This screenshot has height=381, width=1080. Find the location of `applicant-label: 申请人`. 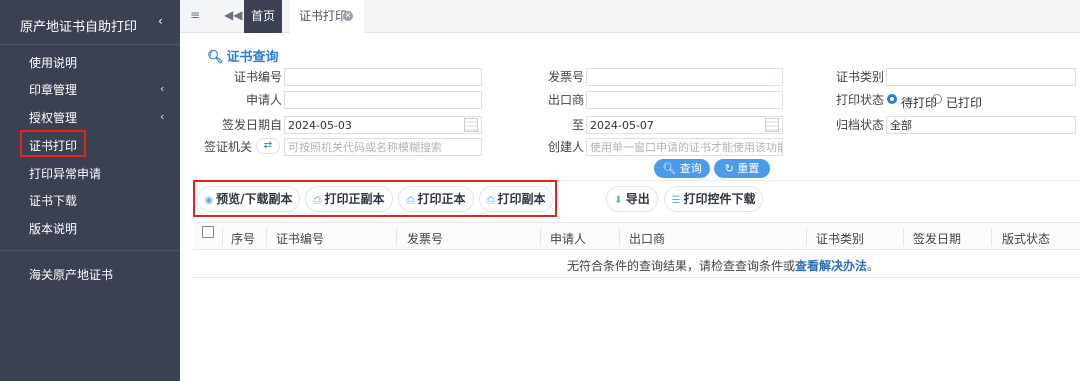

applicant-label: 申请人 is located at coordinates (263, 100).